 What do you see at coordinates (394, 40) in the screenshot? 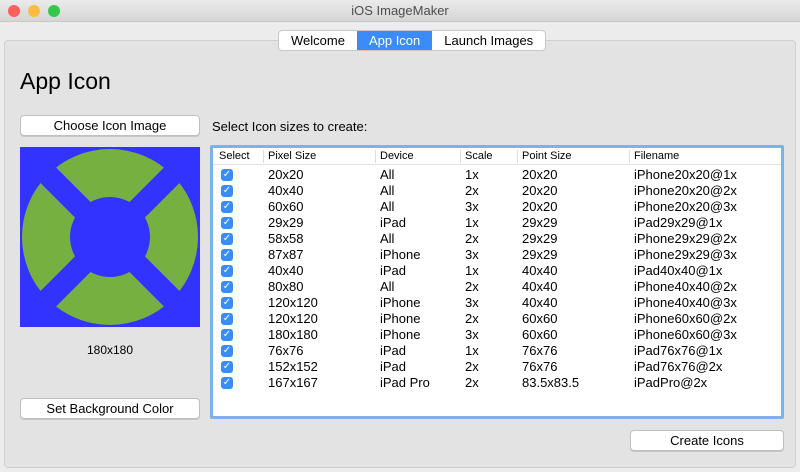
I see `tab-app-icon: App Icon` at bounding box center [394, 40].